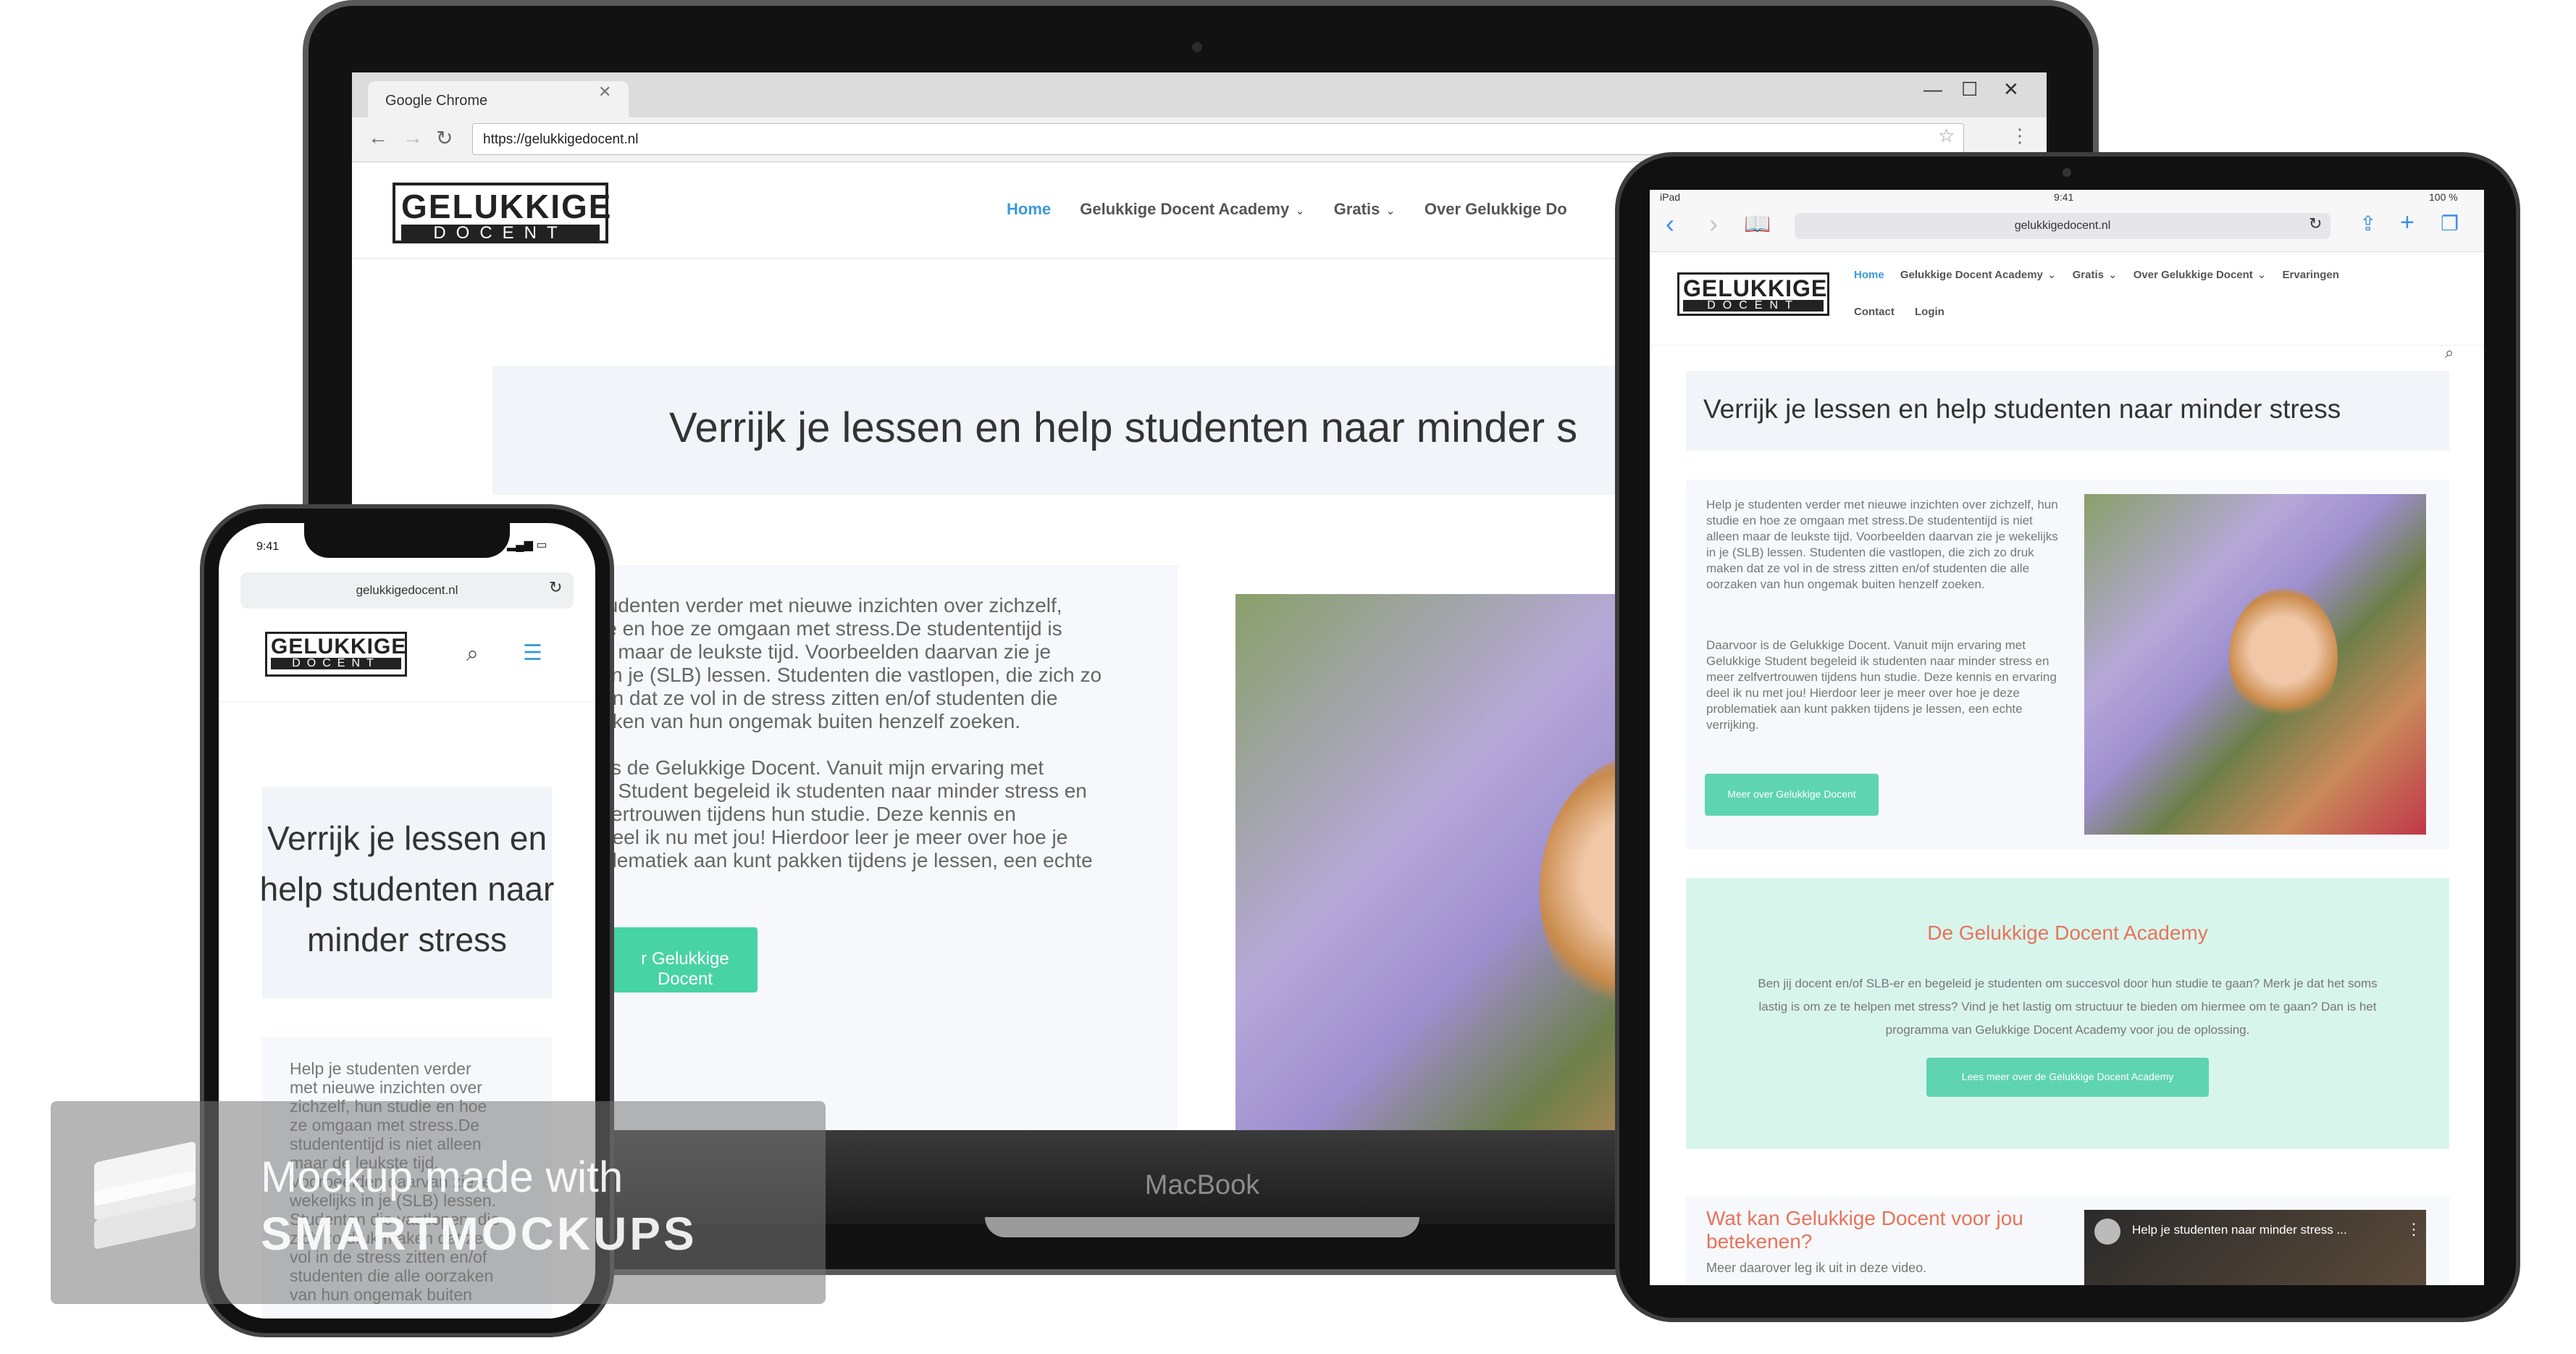  Describe the element at coordinates (2193, 275) in the screenshot. I see `nav-over: Over Gelukkige Docent` at that location.